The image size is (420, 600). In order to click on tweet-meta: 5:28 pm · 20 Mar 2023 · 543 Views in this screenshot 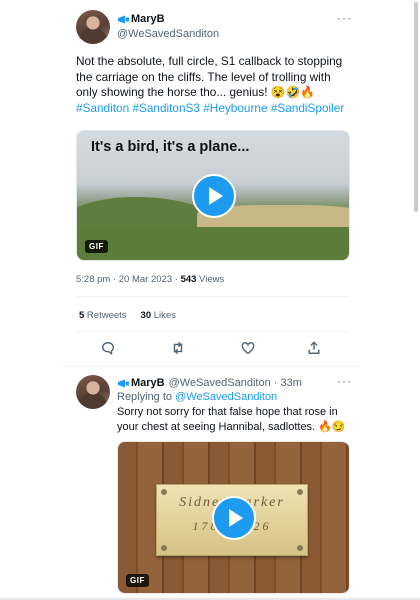, I will do `click(150, 279)`.